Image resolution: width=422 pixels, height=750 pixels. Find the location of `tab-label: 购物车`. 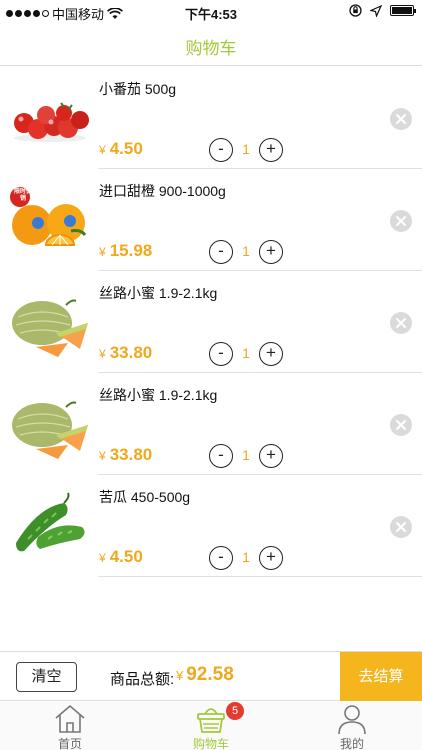

tab-label: 购物车 is located at coordinates (210, 743).